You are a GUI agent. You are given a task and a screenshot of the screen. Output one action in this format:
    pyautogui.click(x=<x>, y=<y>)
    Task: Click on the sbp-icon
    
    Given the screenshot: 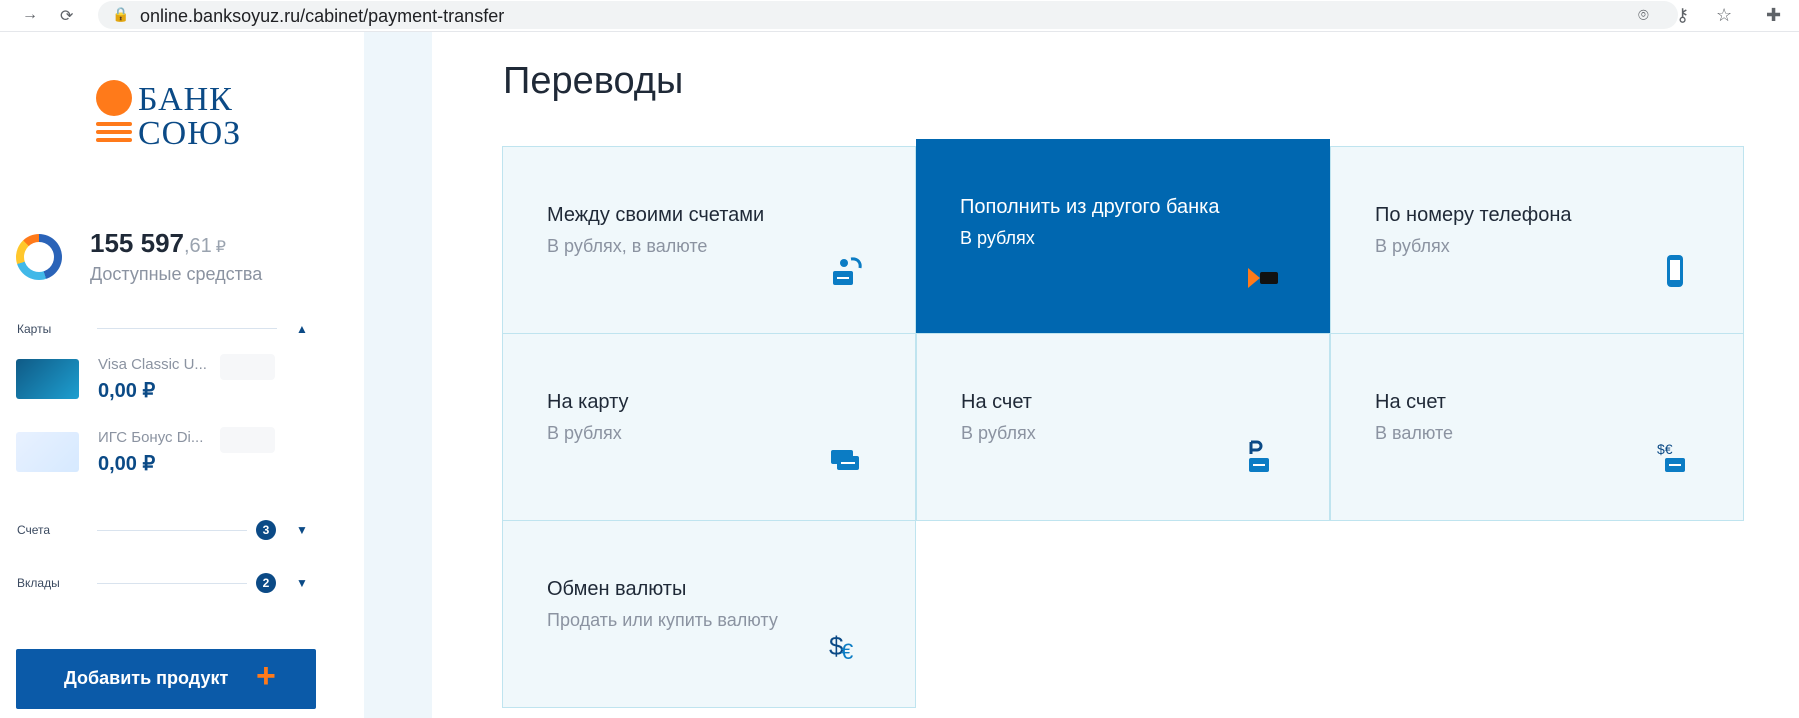 What is the action you would take?
    pyautogui.click(x=1263, y=278)
    